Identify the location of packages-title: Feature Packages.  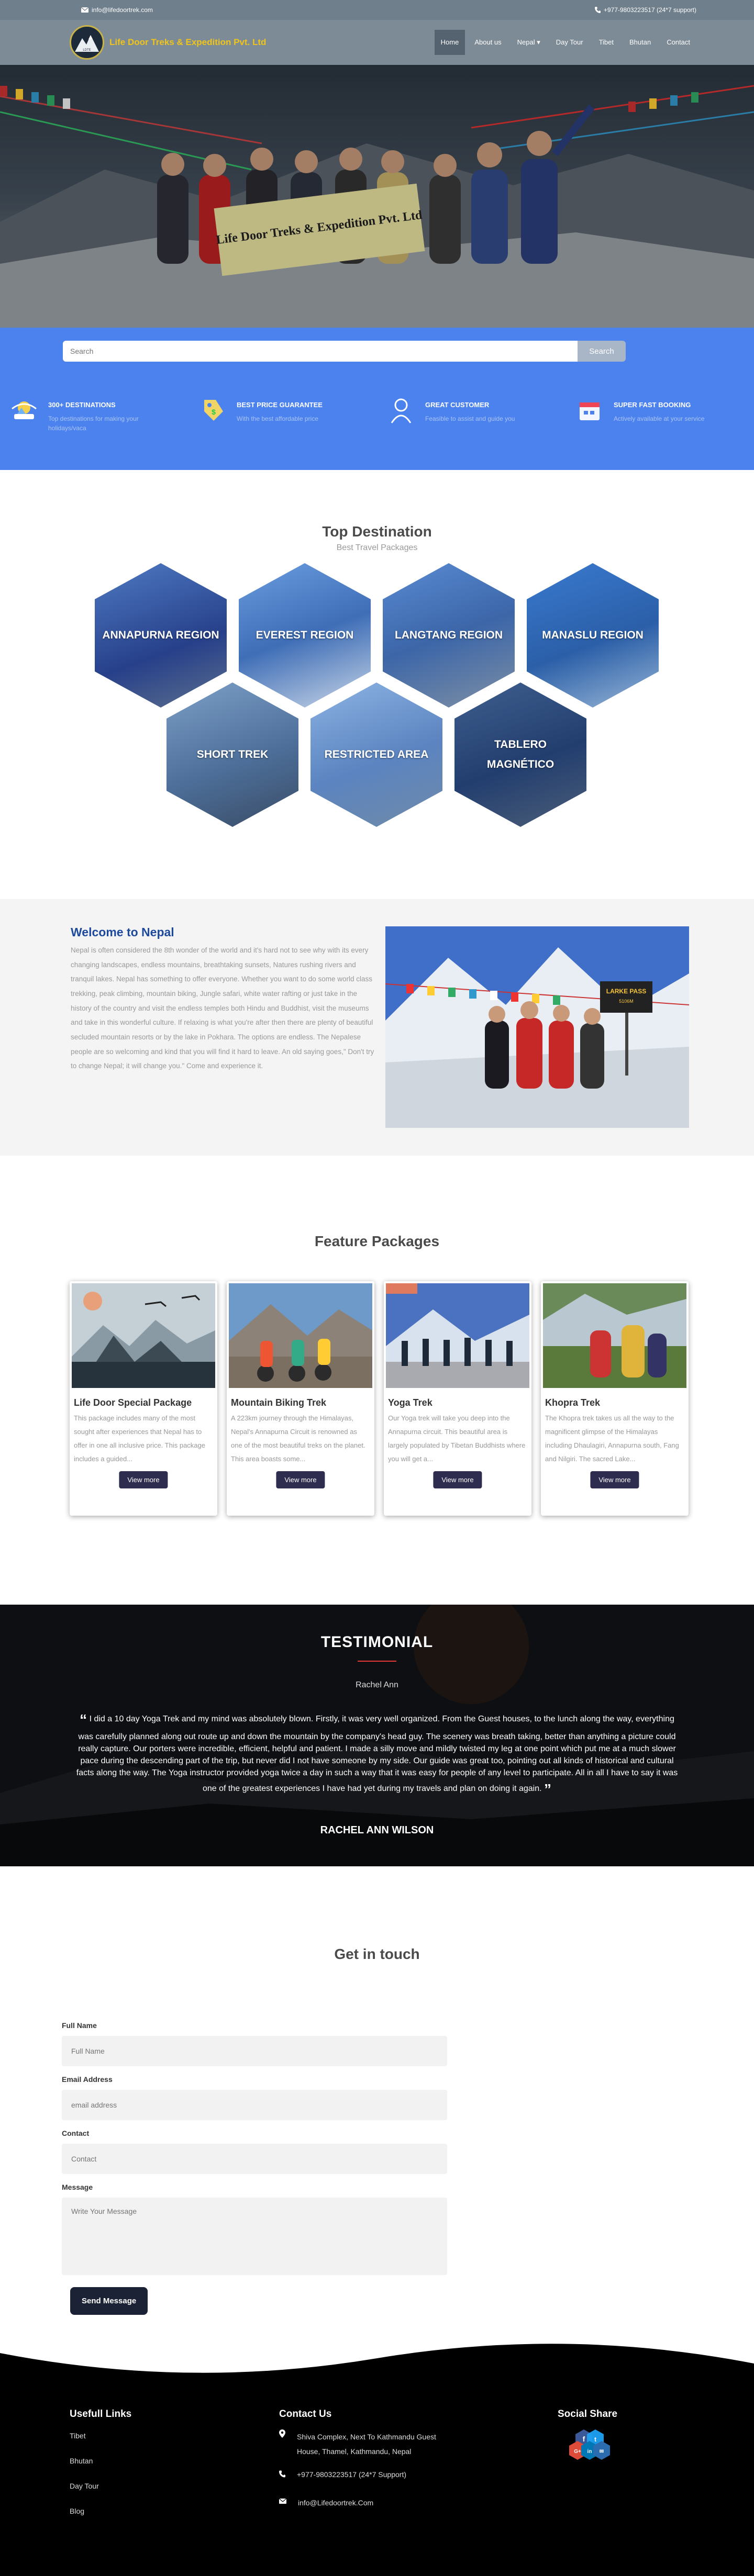
(377, 1241).